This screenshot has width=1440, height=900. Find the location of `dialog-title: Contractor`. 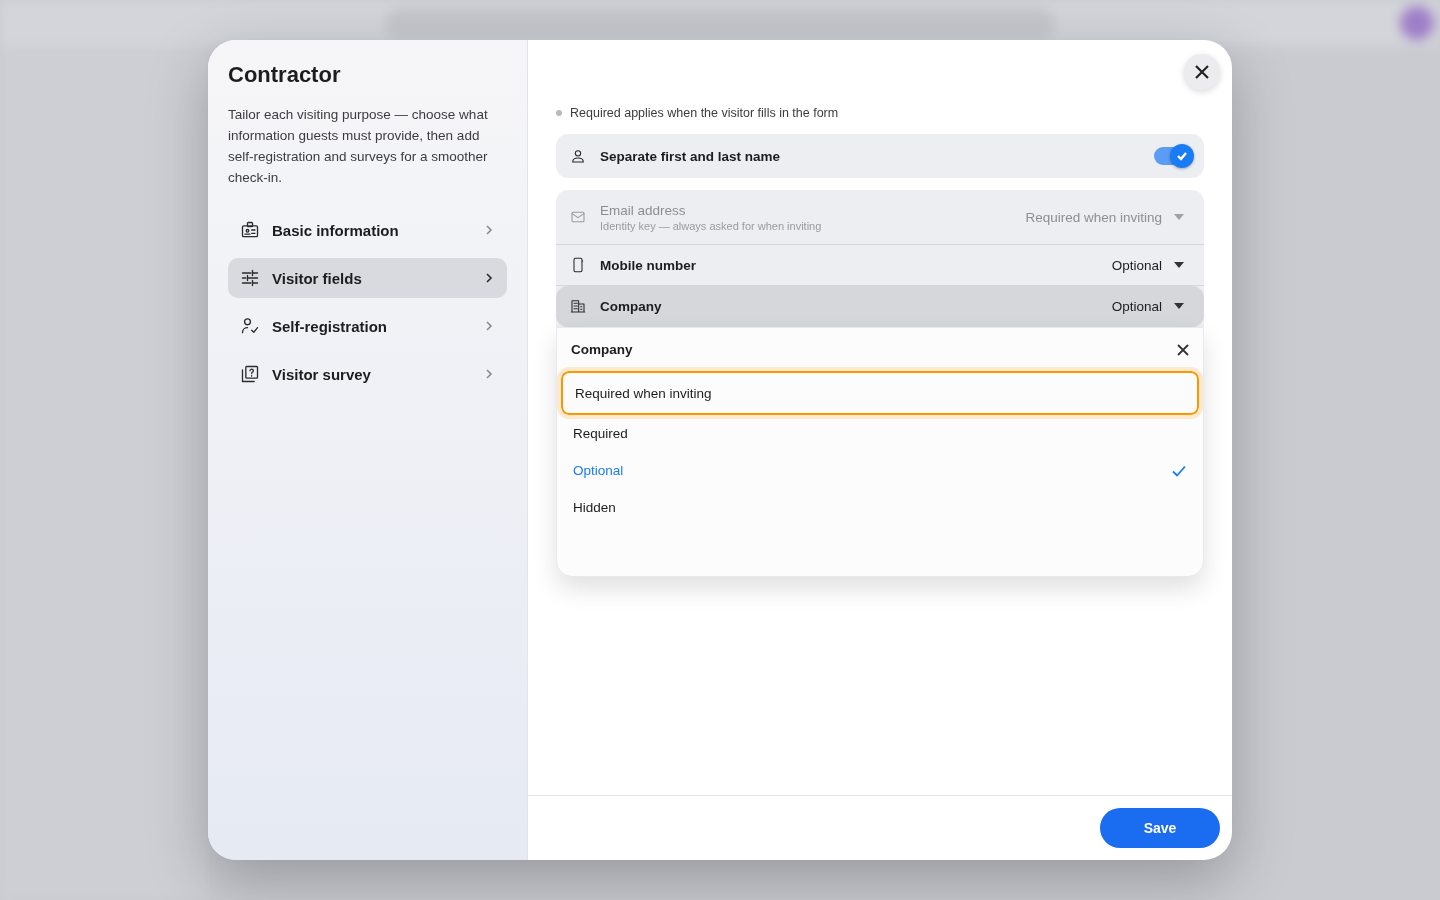

dialog-title: Contractor is located at coordinates (285, 75).